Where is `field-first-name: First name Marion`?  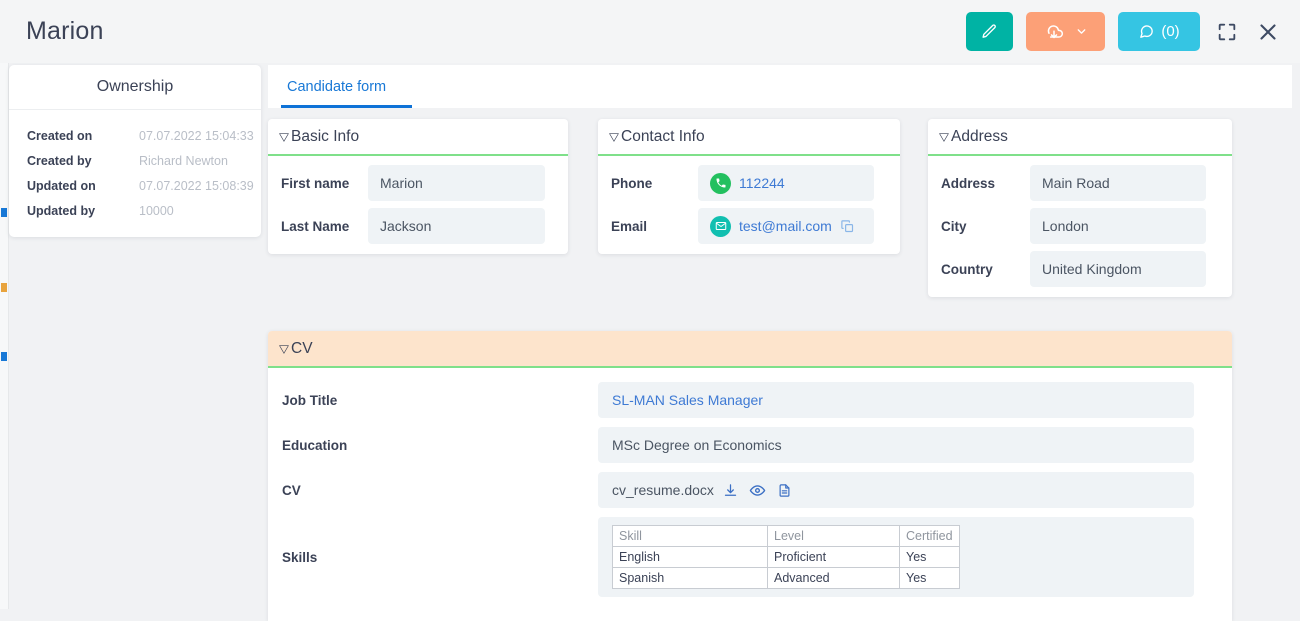
field-first-name: First name Marion is located at coordinates (418, 183).